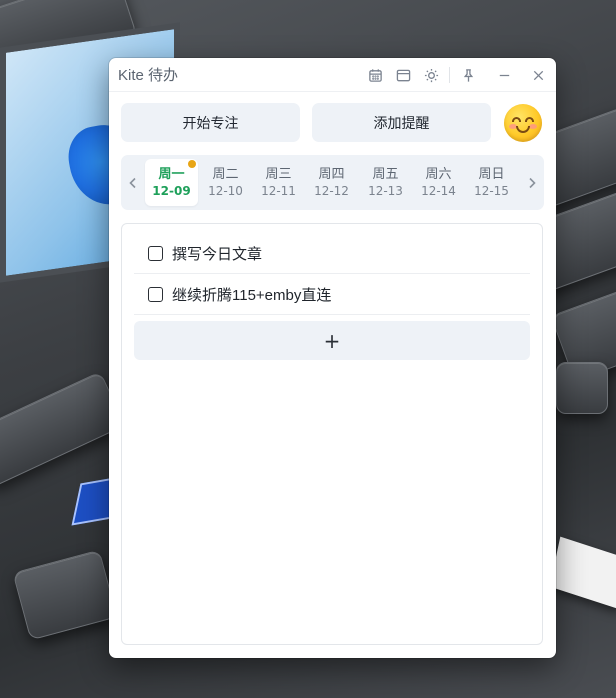  I want to click on day-tue: 周二 12-10, so click(225, 182).